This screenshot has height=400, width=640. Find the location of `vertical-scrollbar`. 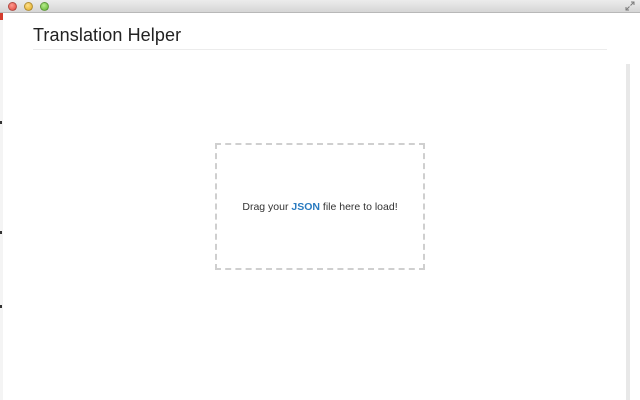

vertical-scrollbar is located at coordinates (628, 232).